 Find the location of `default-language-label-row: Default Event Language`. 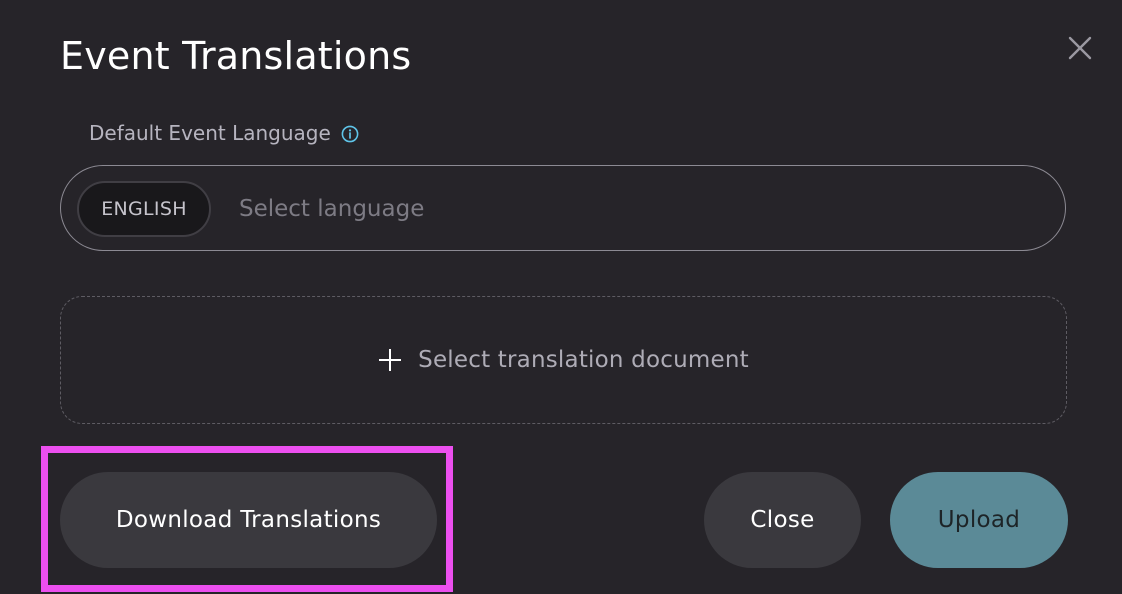

default-language-label-row: Default Event Language is located at coordinates (224, 133).